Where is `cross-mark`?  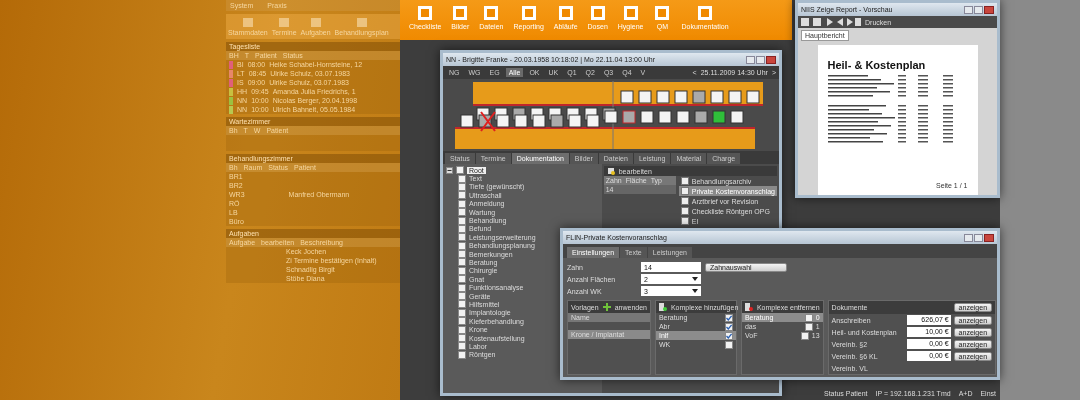
cross-mark is located at coordinates (488, 121).